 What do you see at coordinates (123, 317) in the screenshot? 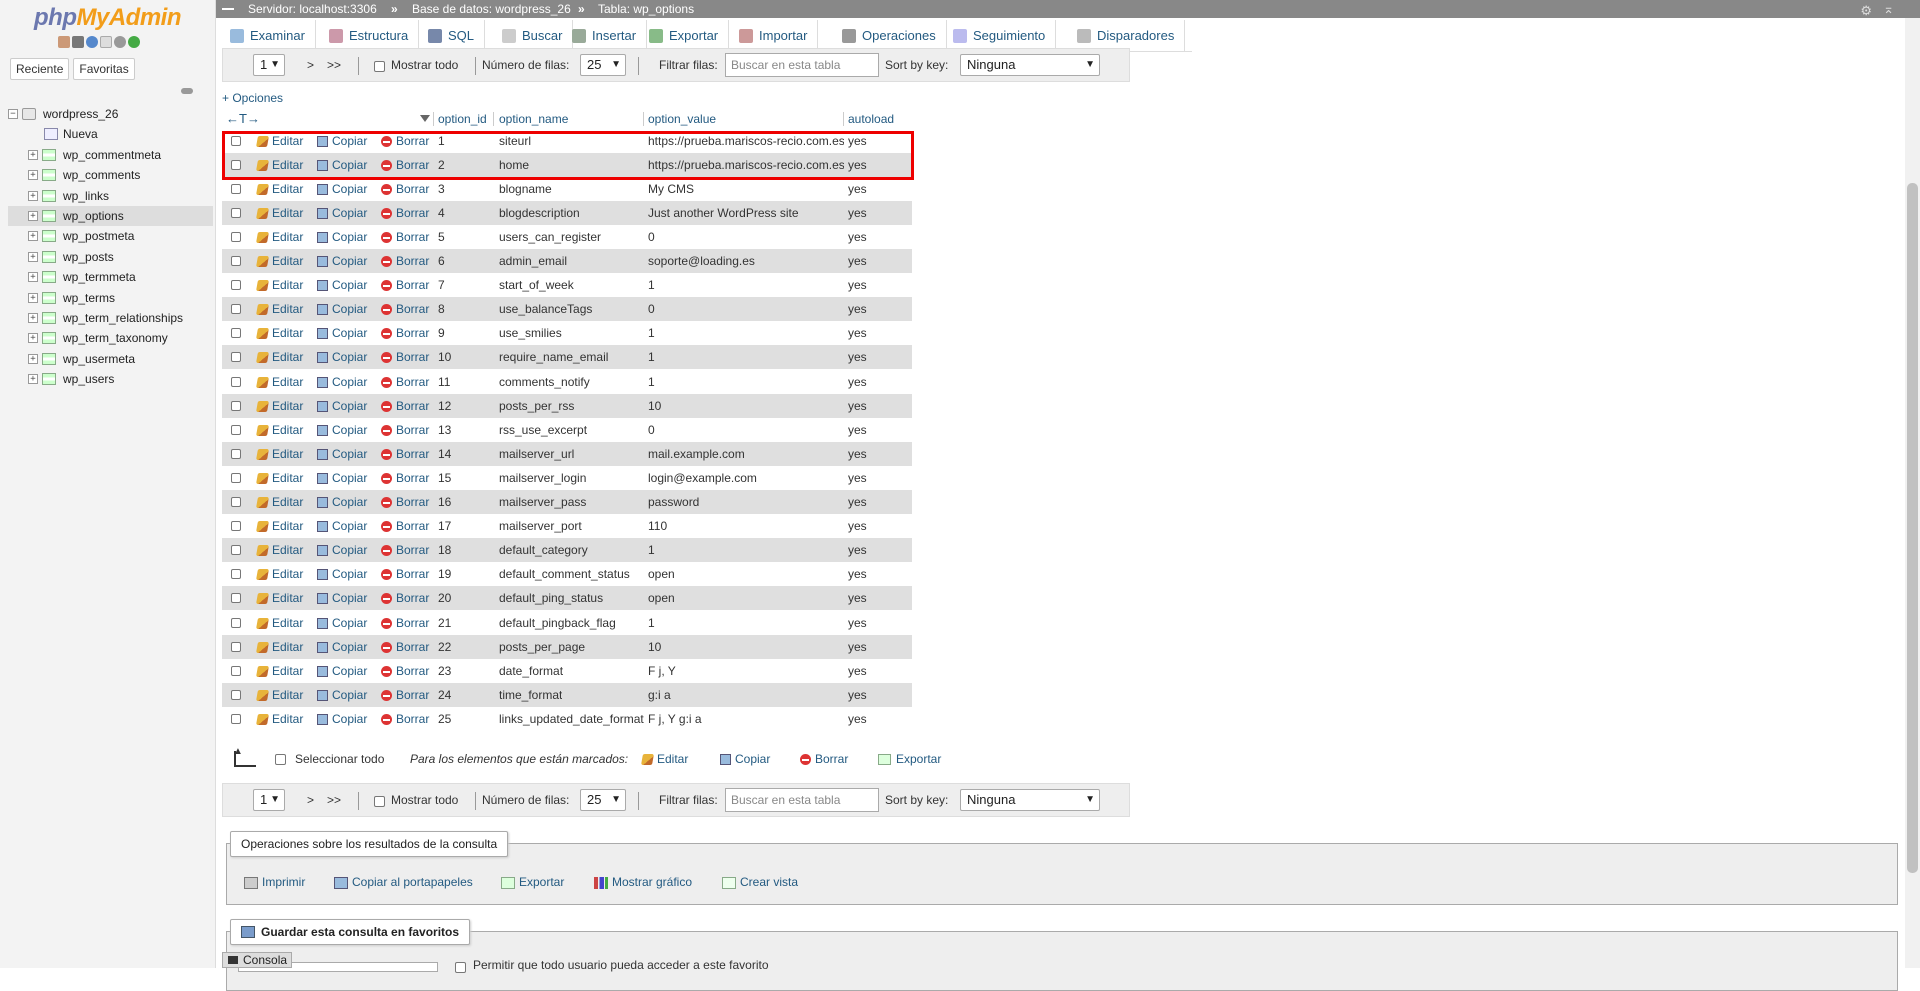
I see `tree-table-label: wp_term_relationships` at bounding box center [123, 317].